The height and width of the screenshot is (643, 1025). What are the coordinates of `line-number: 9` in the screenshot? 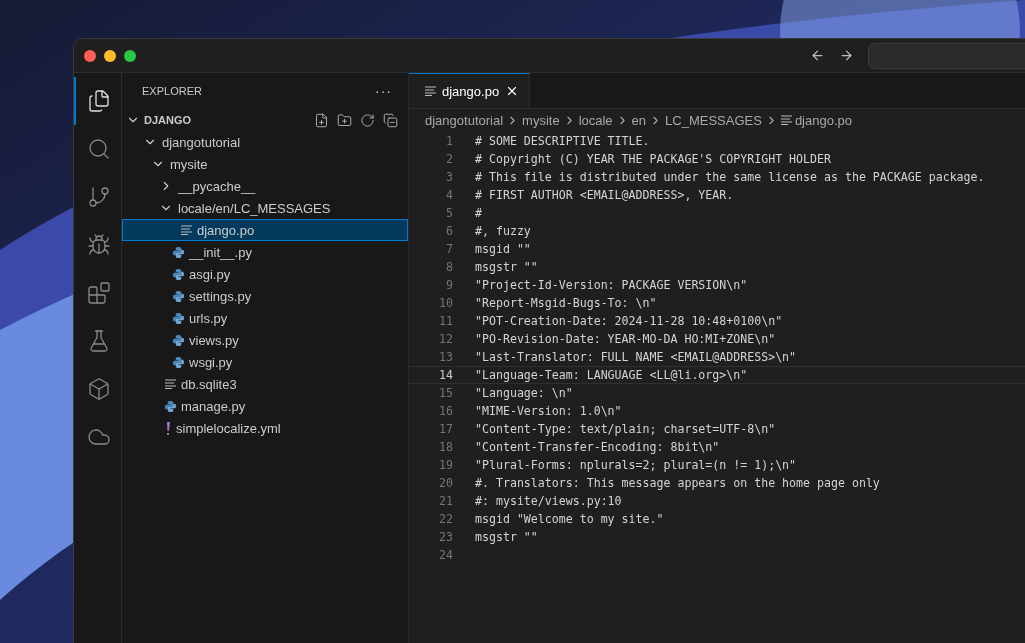 It's located at (449, 285).